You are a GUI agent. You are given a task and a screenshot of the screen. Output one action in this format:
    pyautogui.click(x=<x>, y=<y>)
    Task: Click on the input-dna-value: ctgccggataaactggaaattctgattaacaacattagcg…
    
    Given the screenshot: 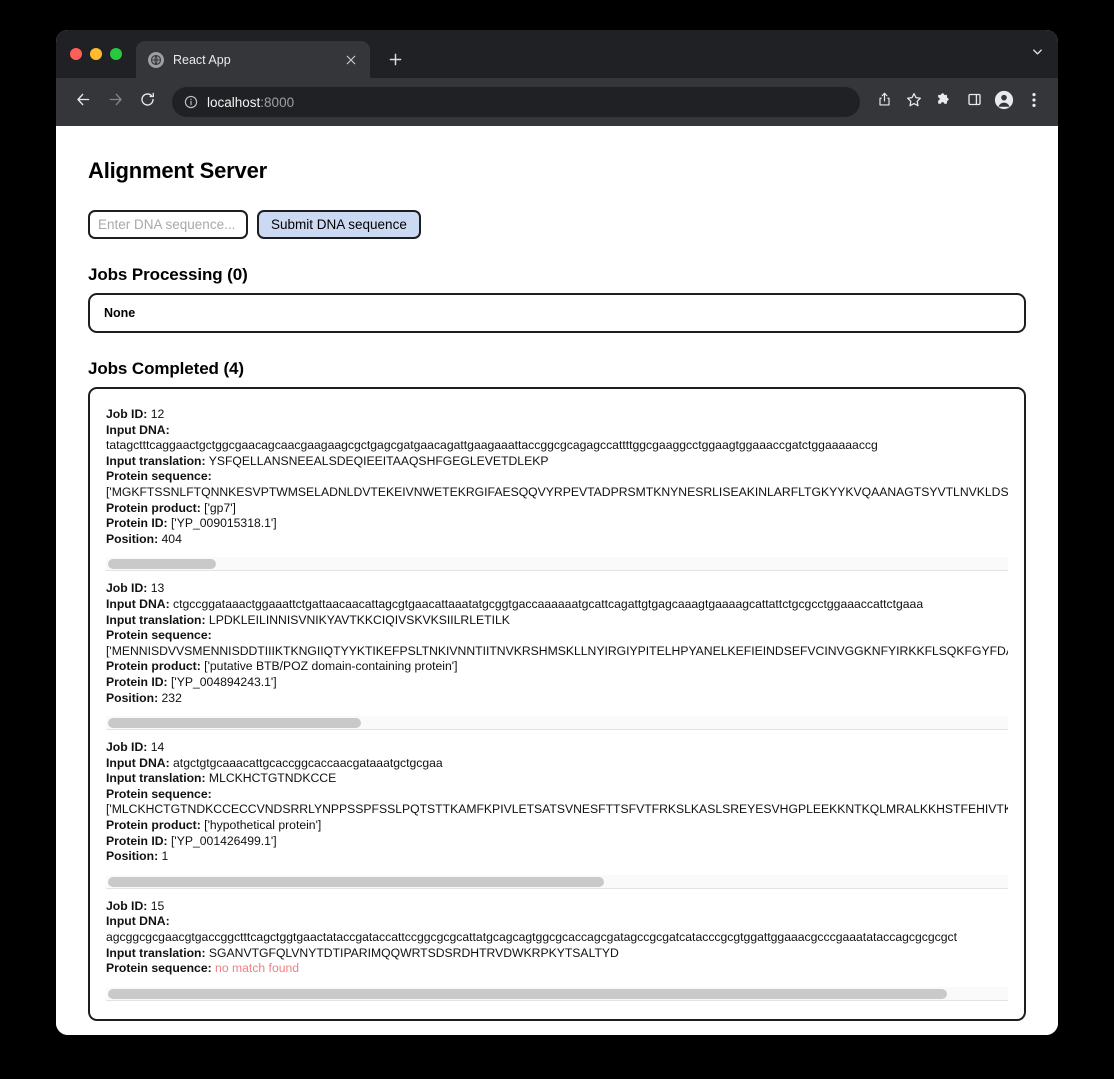 What is the action you would take?
    pyautogui.click(x=546, y=603)
    